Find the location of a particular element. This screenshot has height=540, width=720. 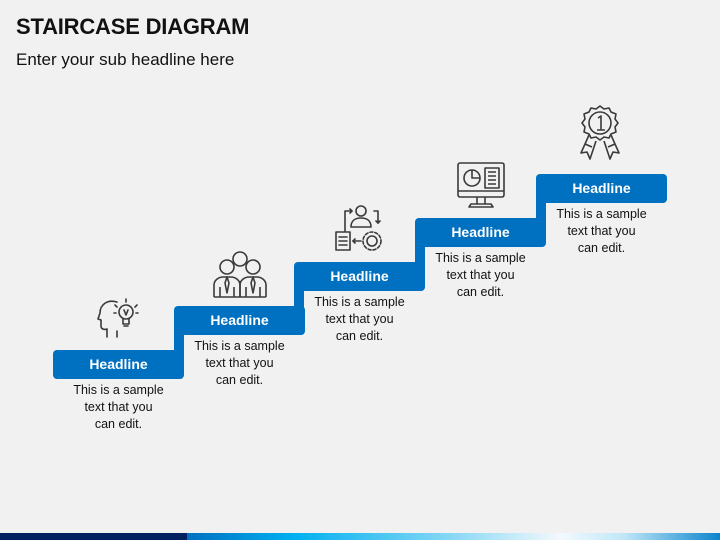

step-4-headline: Headline is located at coordinates (480, 232).